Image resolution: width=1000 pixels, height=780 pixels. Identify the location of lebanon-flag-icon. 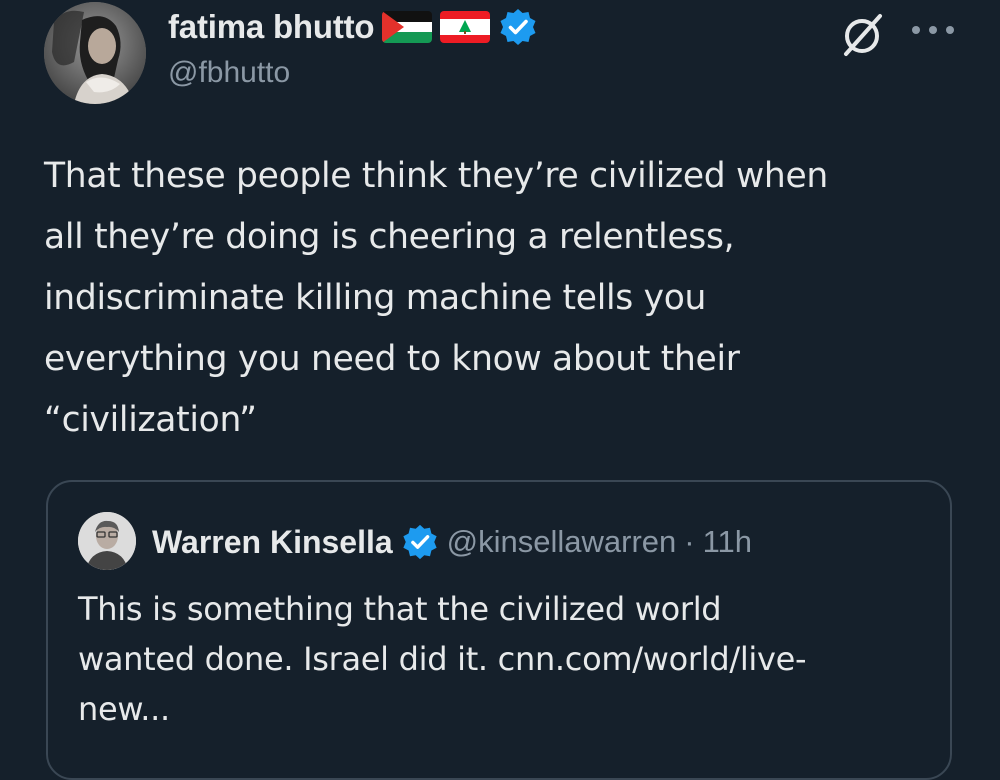
(465, 27).